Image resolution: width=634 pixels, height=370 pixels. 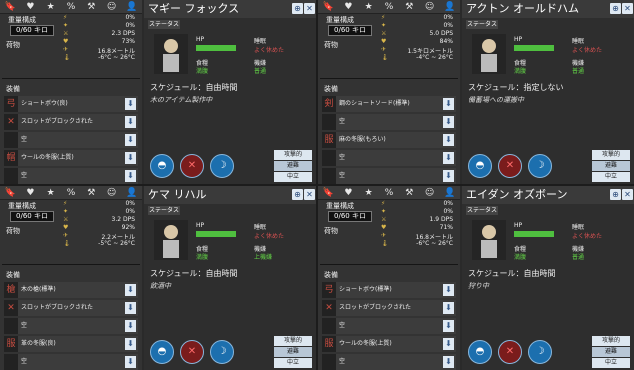 I want to click on equipment-slot: 服ウールの冬服(上質) ⬇, so click(x=389, y=344).